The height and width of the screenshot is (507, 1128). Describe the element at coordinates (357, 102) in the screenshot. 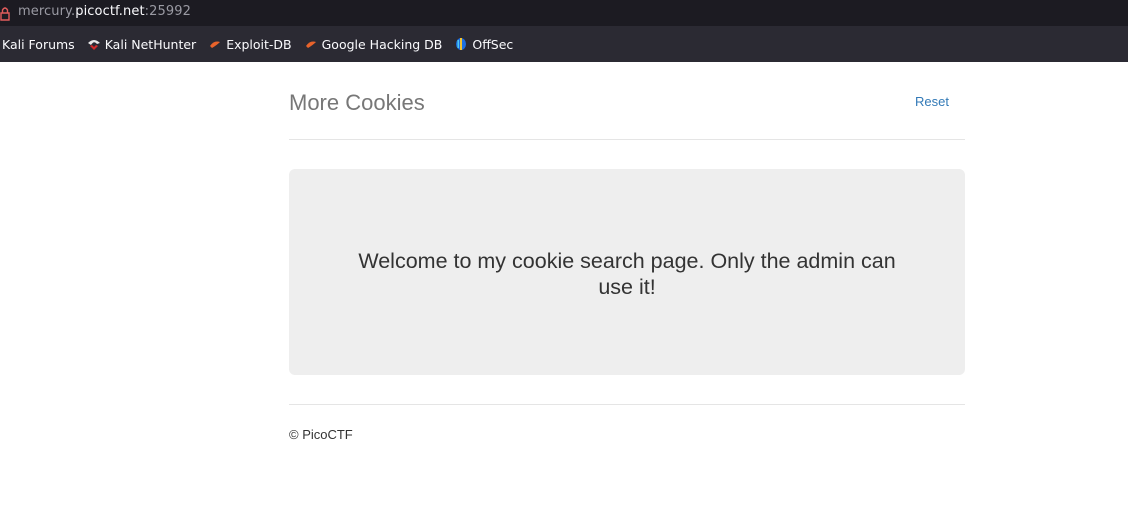

I see `page-title: More Cookies` at that location.